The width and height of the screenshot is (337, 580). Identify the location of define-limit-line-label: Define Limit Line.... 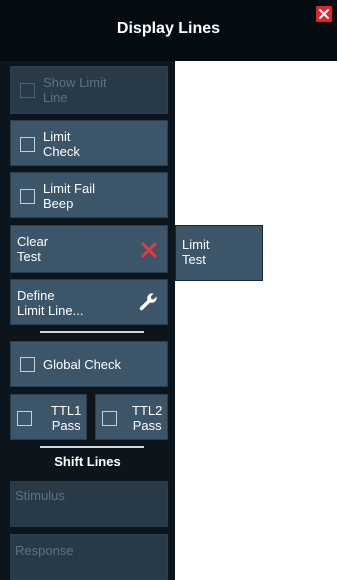
(50, 303).